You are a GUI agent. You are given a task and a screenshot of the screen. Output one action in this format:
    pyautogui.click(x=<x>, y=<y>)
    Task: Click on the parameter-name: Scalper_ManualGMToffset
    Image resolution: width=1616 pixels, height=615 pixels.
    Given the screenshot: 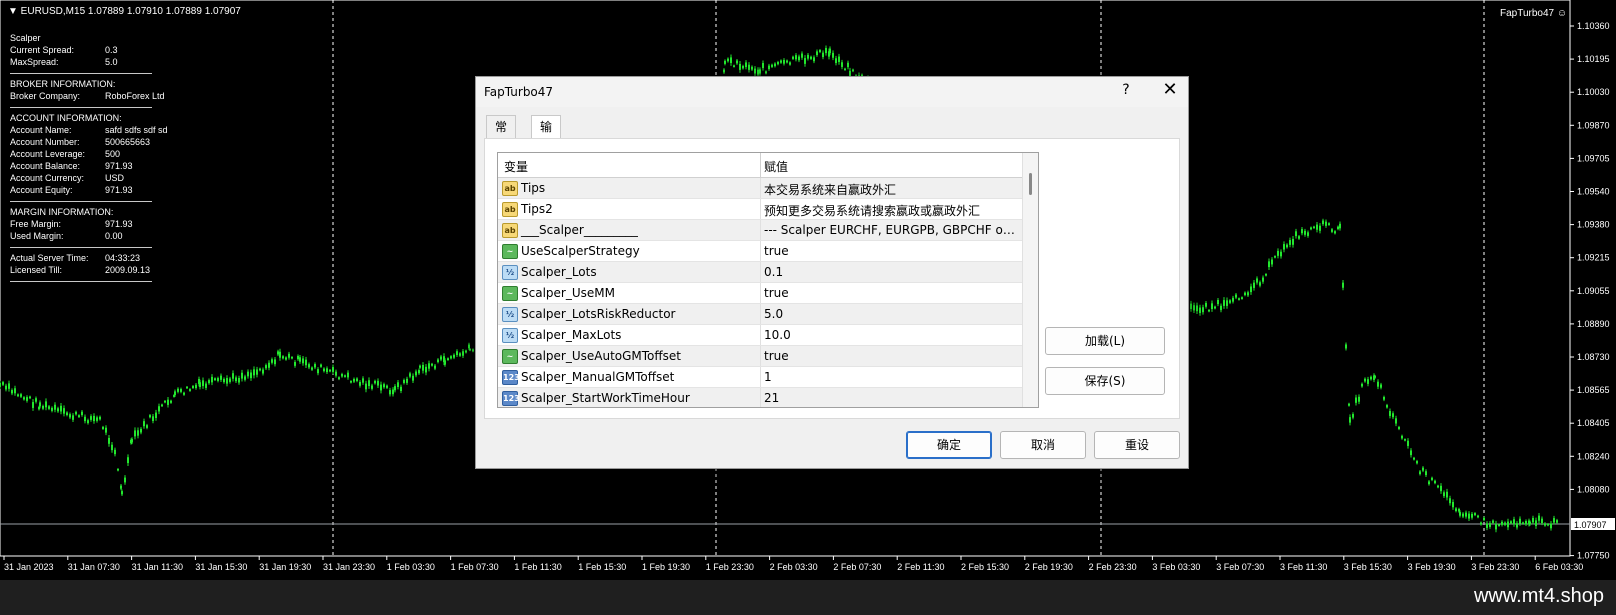 What is the action you would take?
    pyautogui.click(x=598, y=377)
    